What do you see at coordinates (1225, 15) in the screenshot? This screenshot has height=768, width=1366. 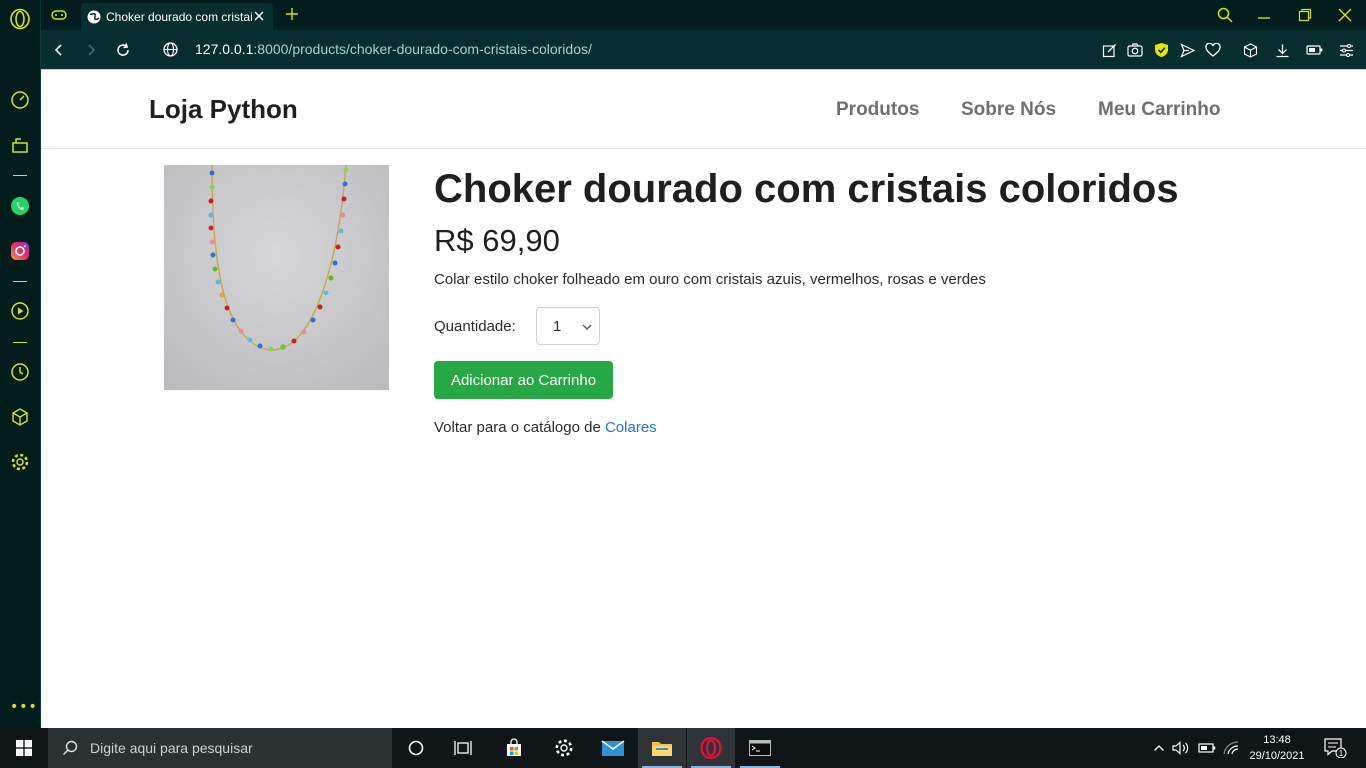 I see `search-tabs-icon` at bounding box center [1225, 15].